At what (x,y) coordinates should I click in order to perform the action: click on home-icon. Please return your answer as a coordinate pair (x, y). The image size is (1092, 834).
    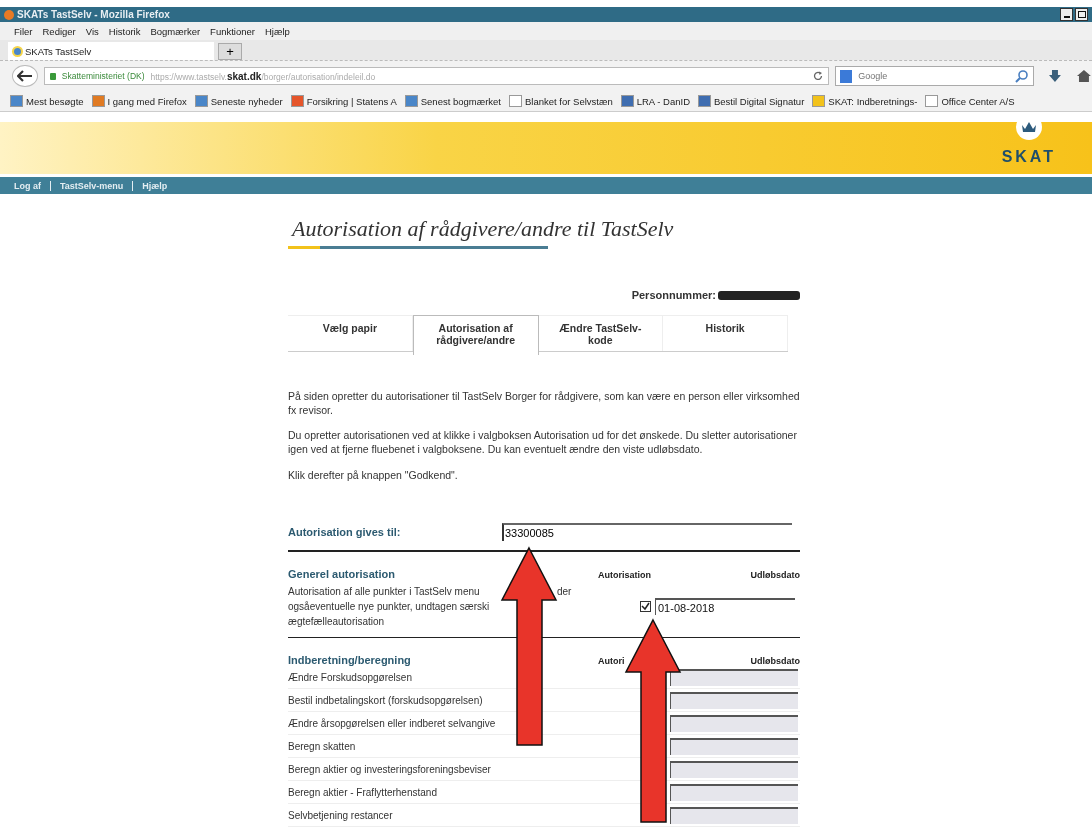
    Looking at the image, I should click on (1084, 76).